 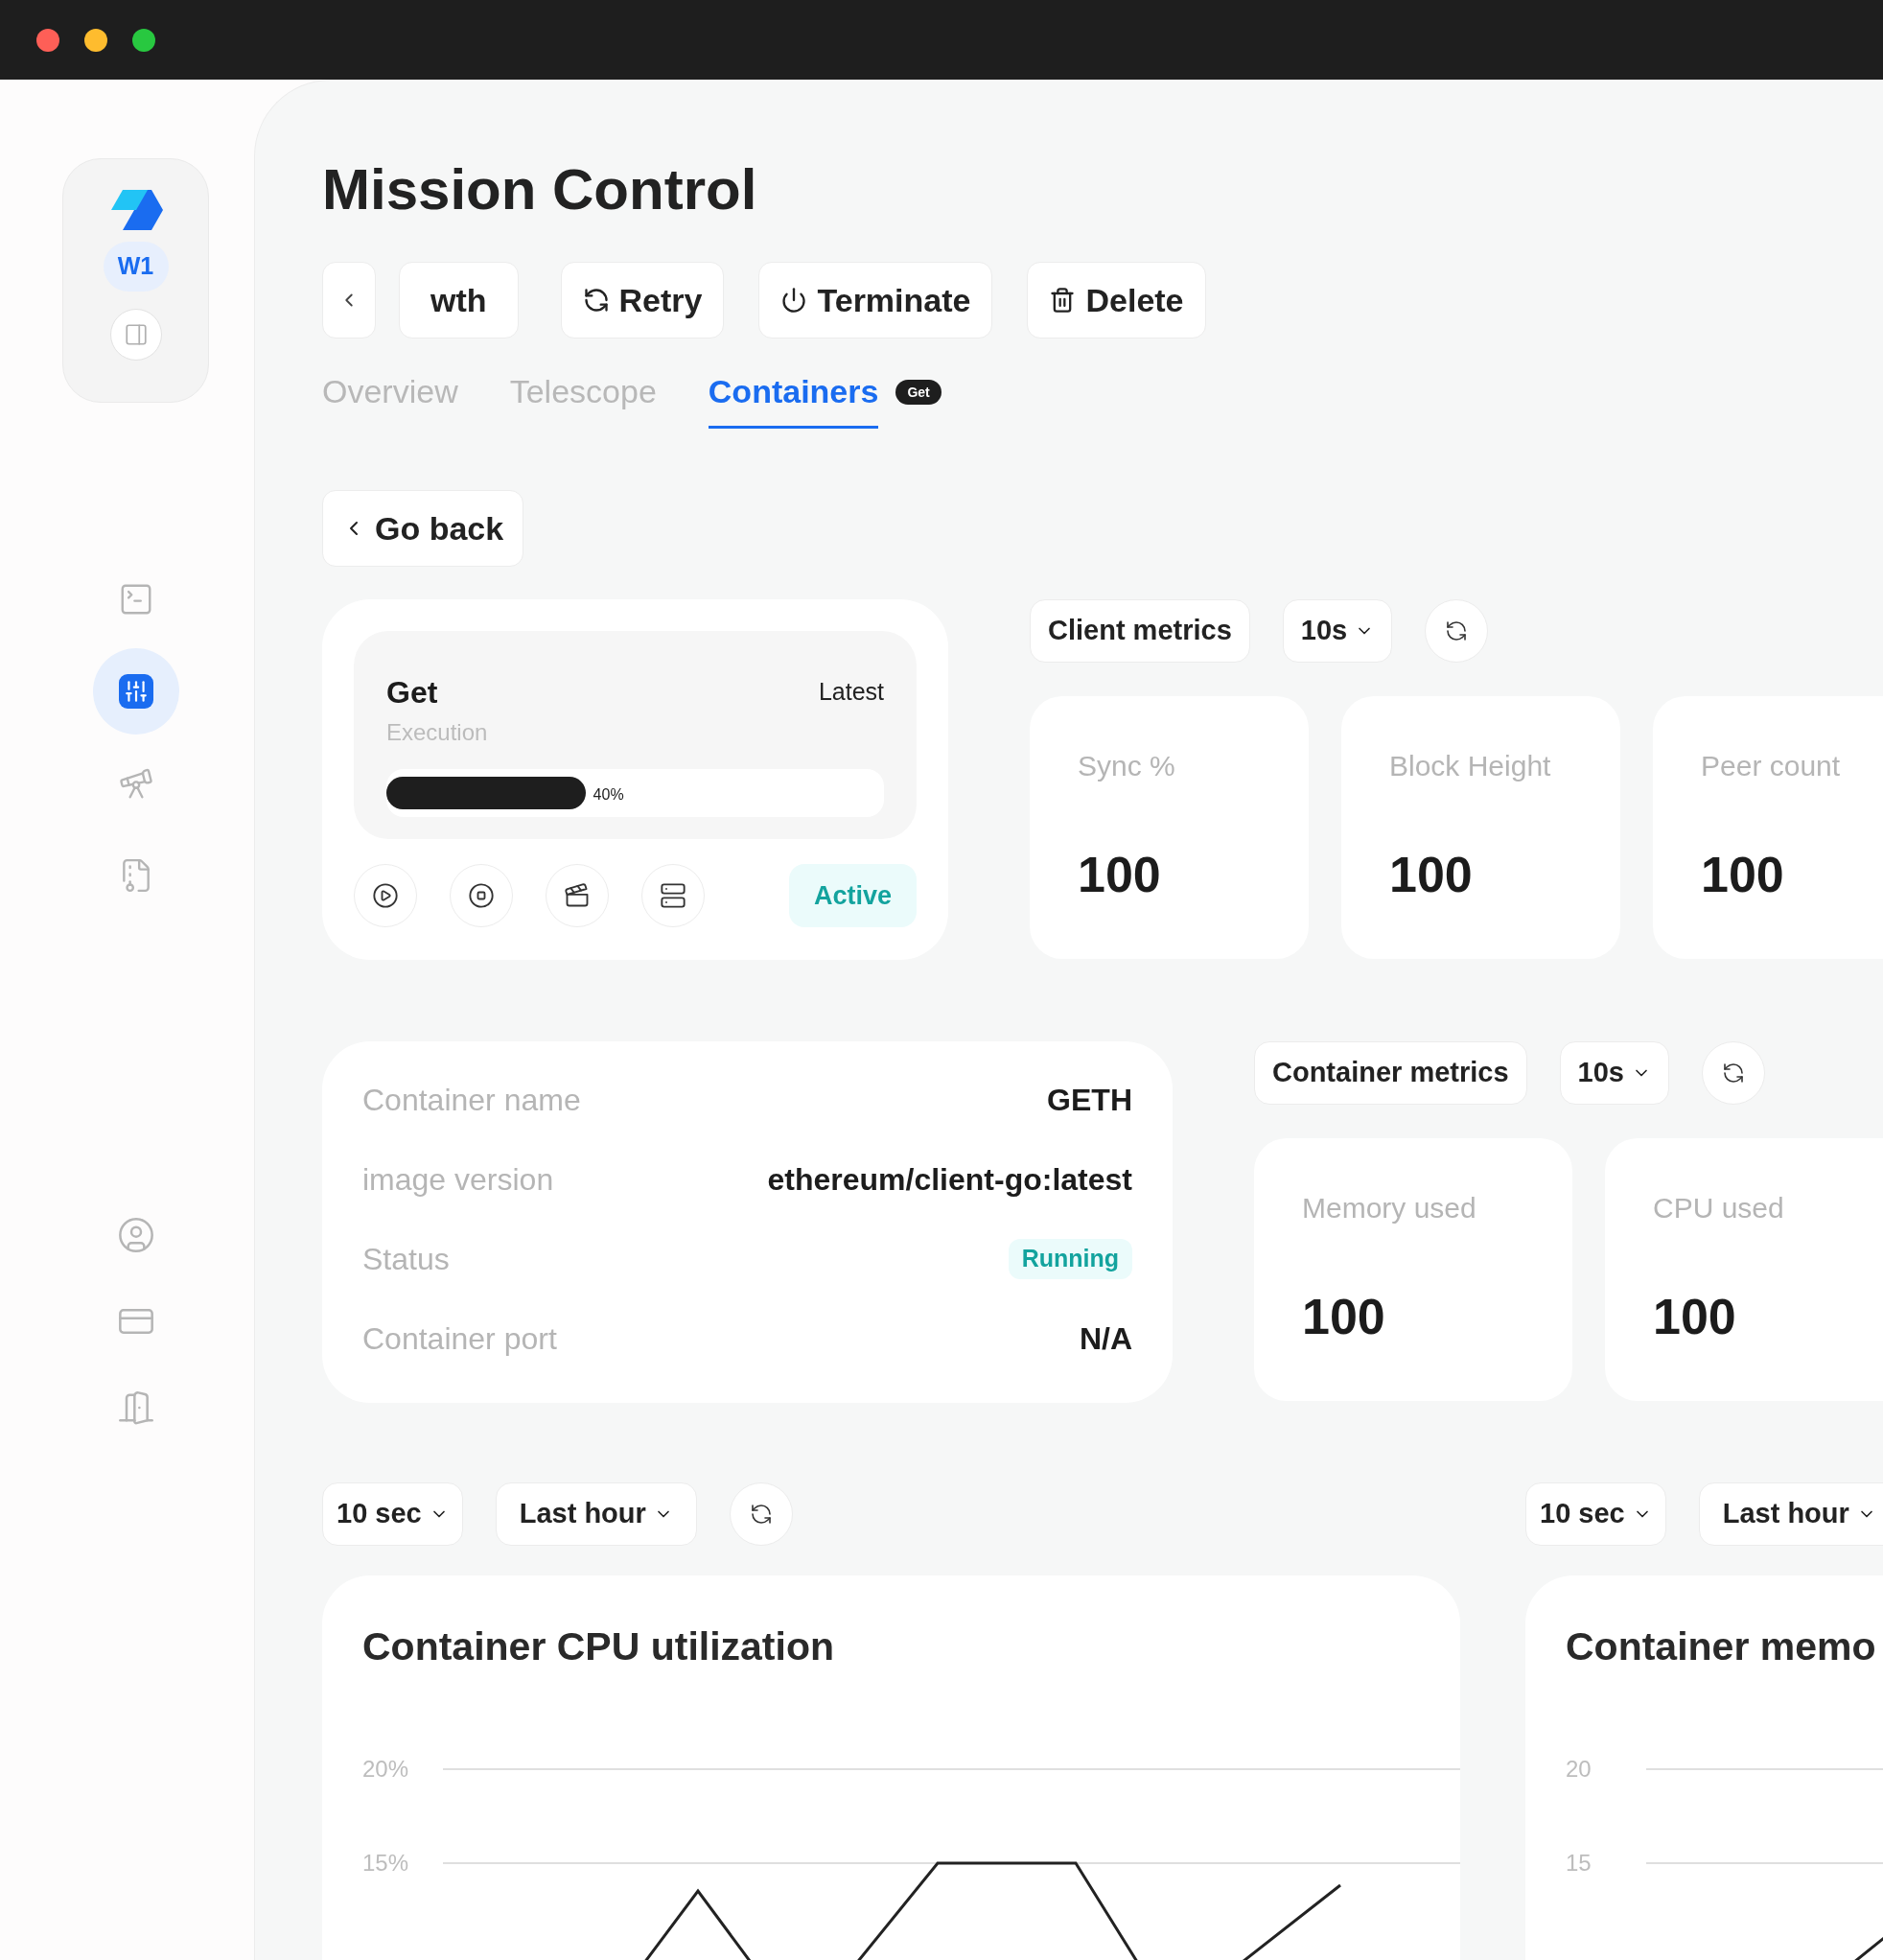 I want to click on axis-tick-label: 20%, so click(x=385, y=1768).